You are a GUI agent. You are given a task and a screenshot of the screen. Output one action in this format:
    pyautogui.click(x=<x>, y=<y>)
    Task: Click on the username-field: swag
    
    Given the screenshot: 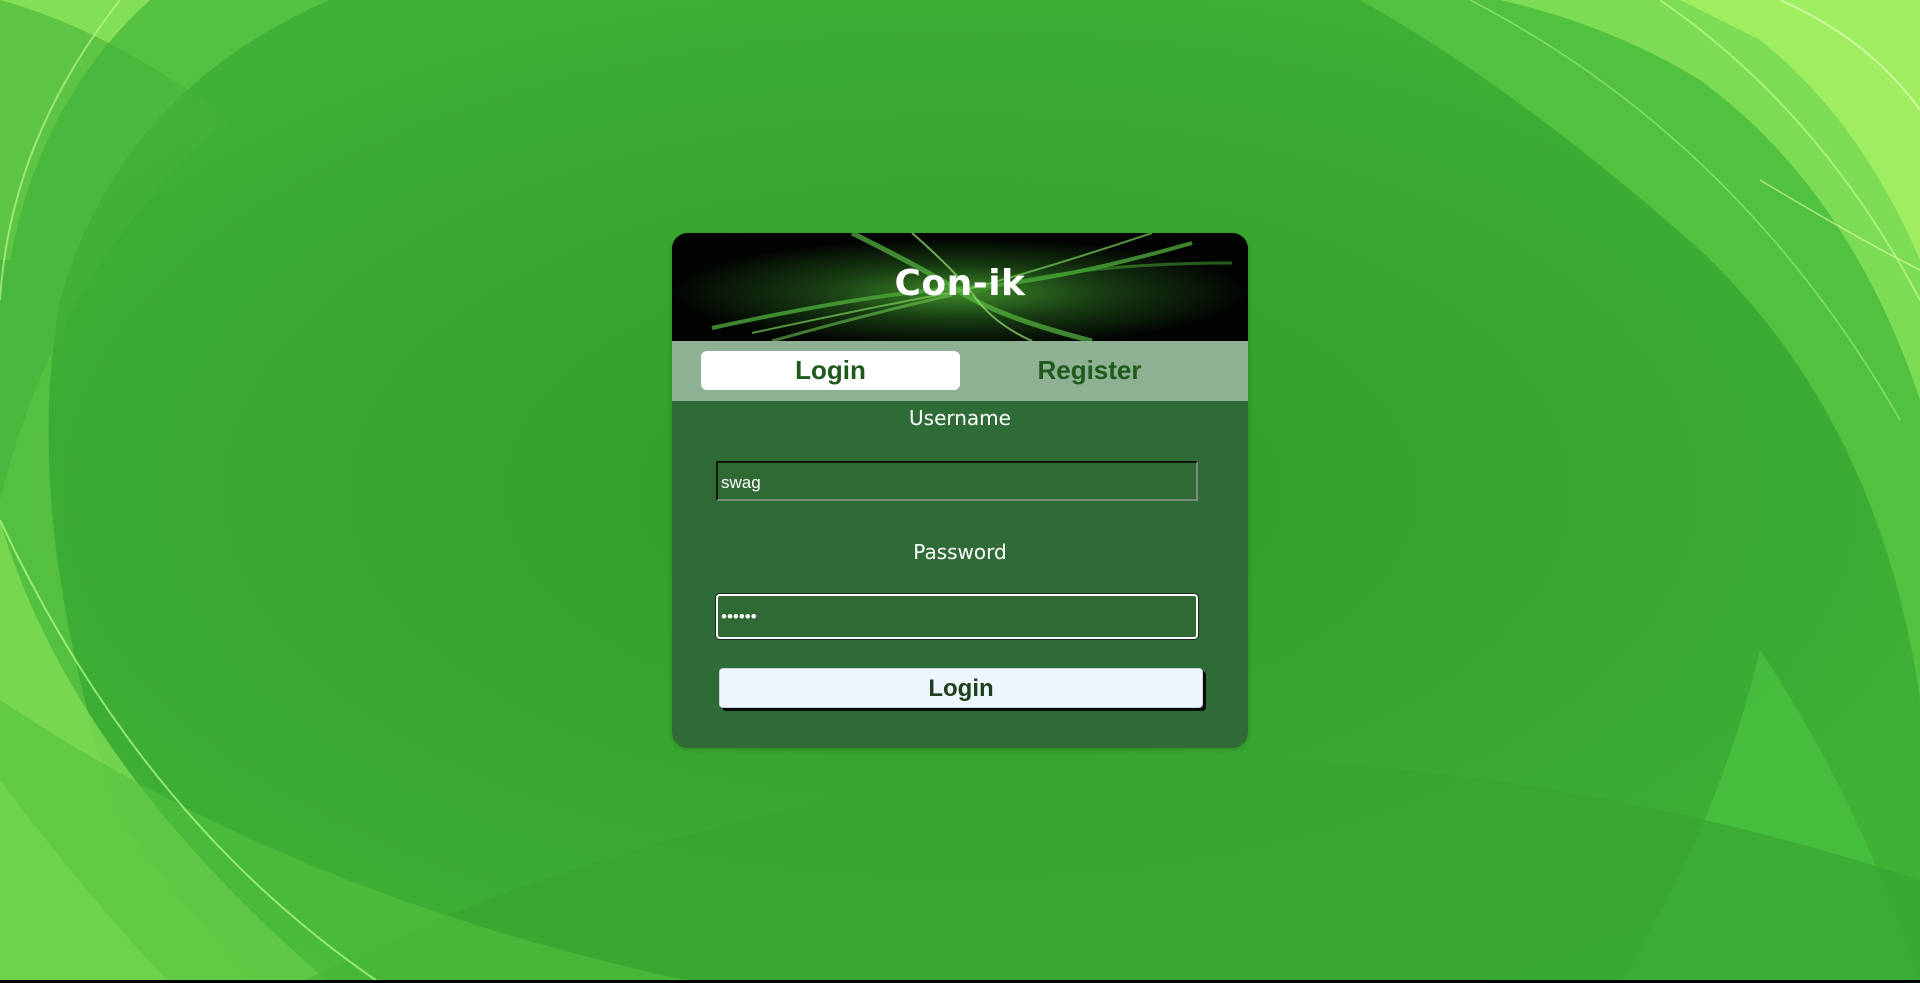 What is the action you would take?
    pyautogui.click(x=957, y=481)
    